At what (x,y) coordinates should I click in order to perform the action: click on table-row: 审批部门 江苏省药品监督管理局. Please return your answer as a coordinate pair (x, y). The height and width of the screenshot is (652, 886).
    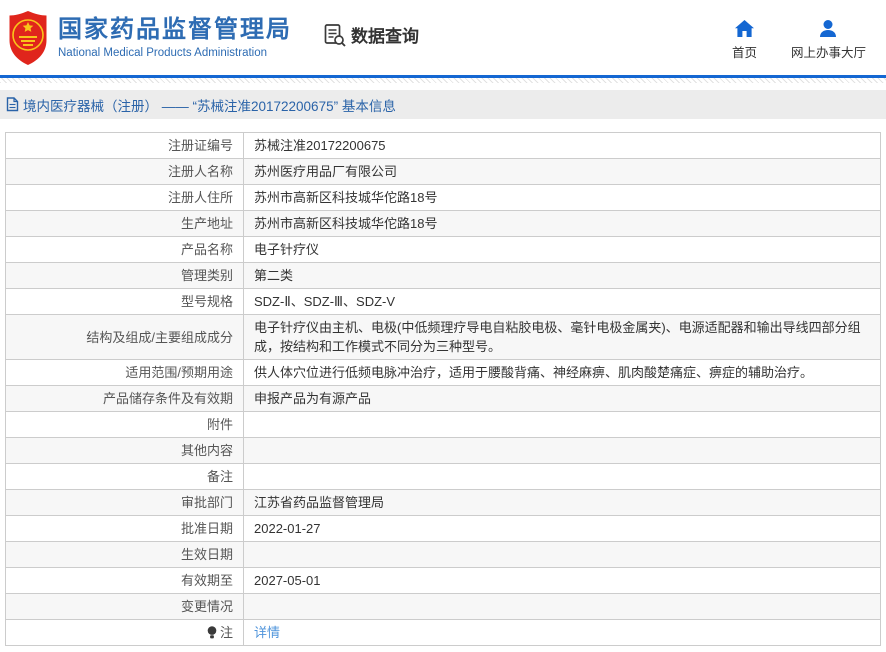
    Looking at the image, I should click on (443, 502).